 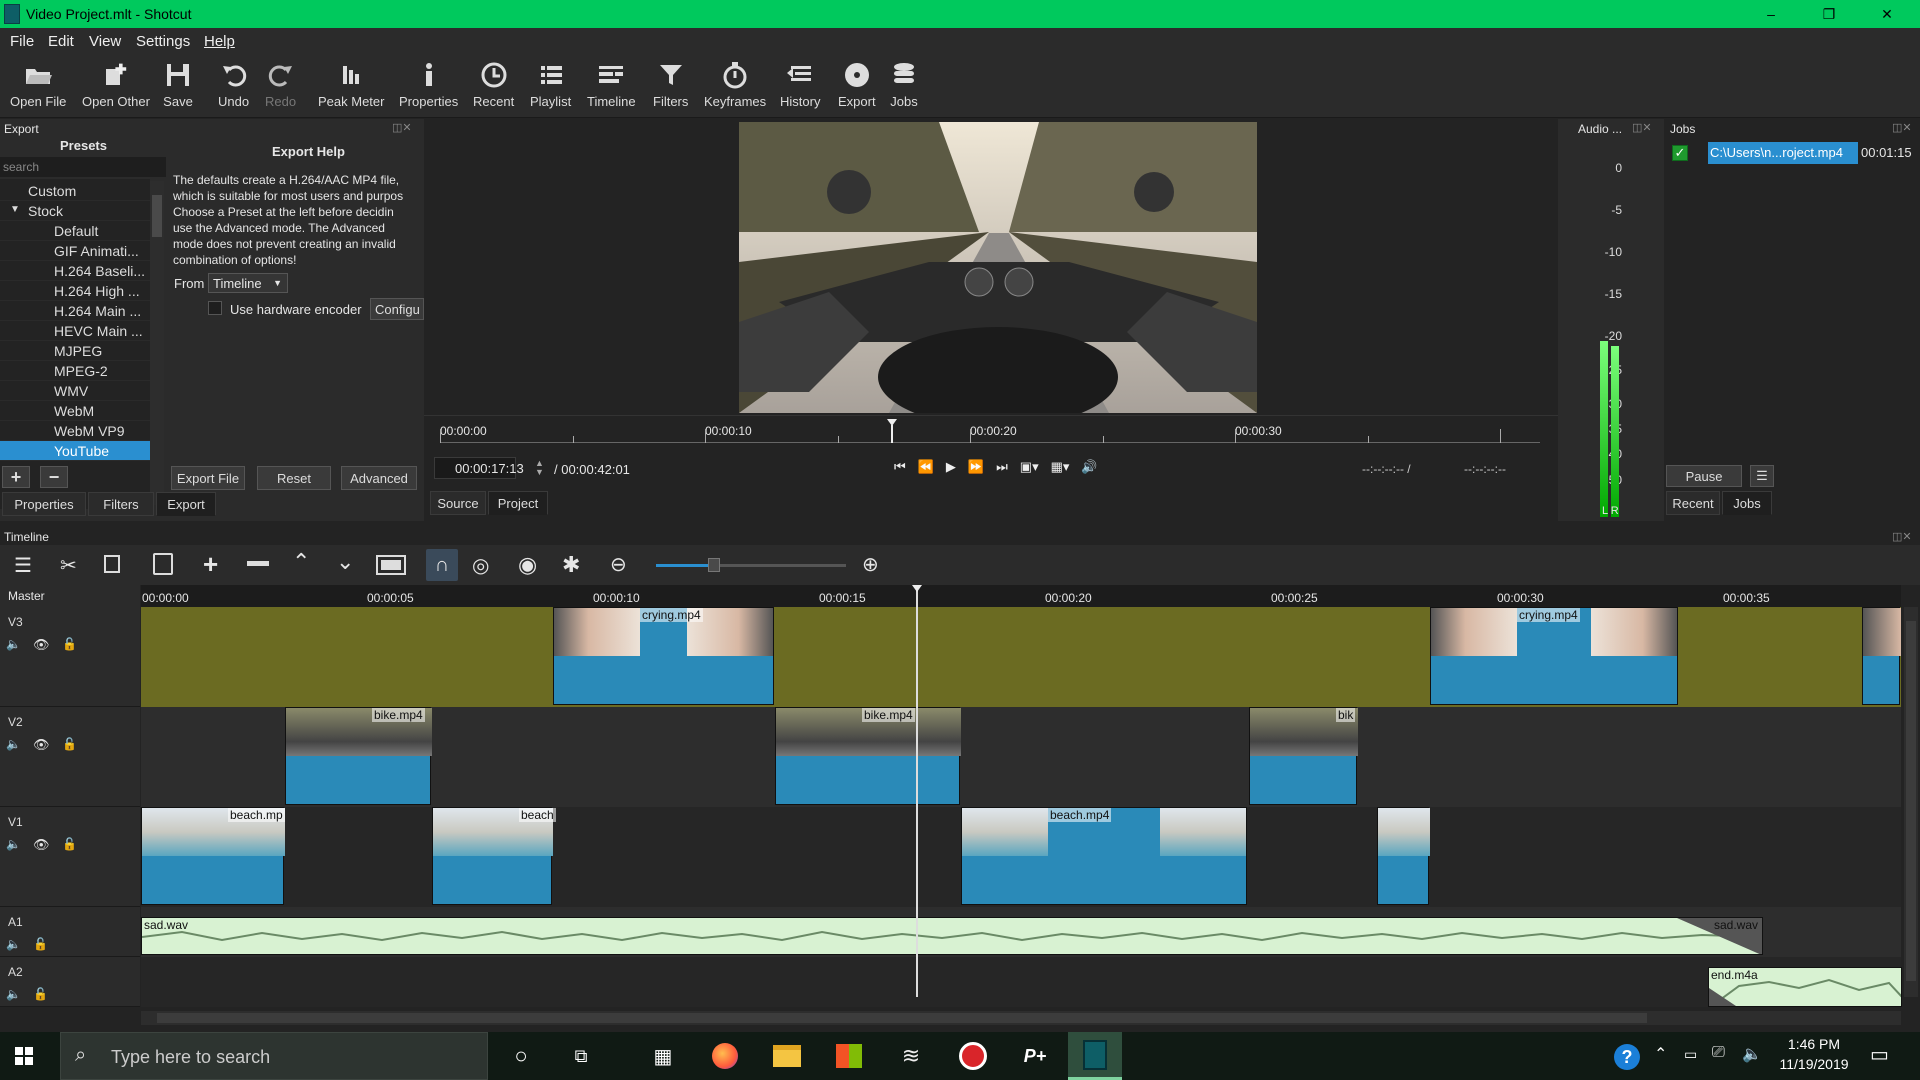 I want to click on menu-view: View, so click(x=105, y=41).